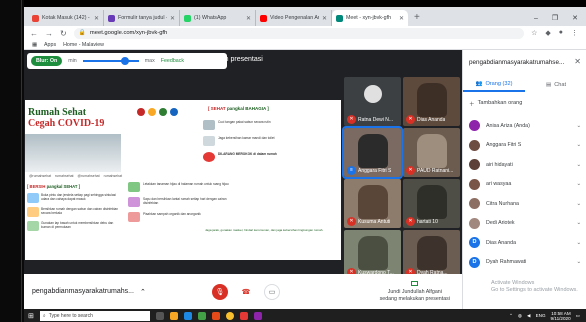  I want to click on house-image, so click(73, 153).